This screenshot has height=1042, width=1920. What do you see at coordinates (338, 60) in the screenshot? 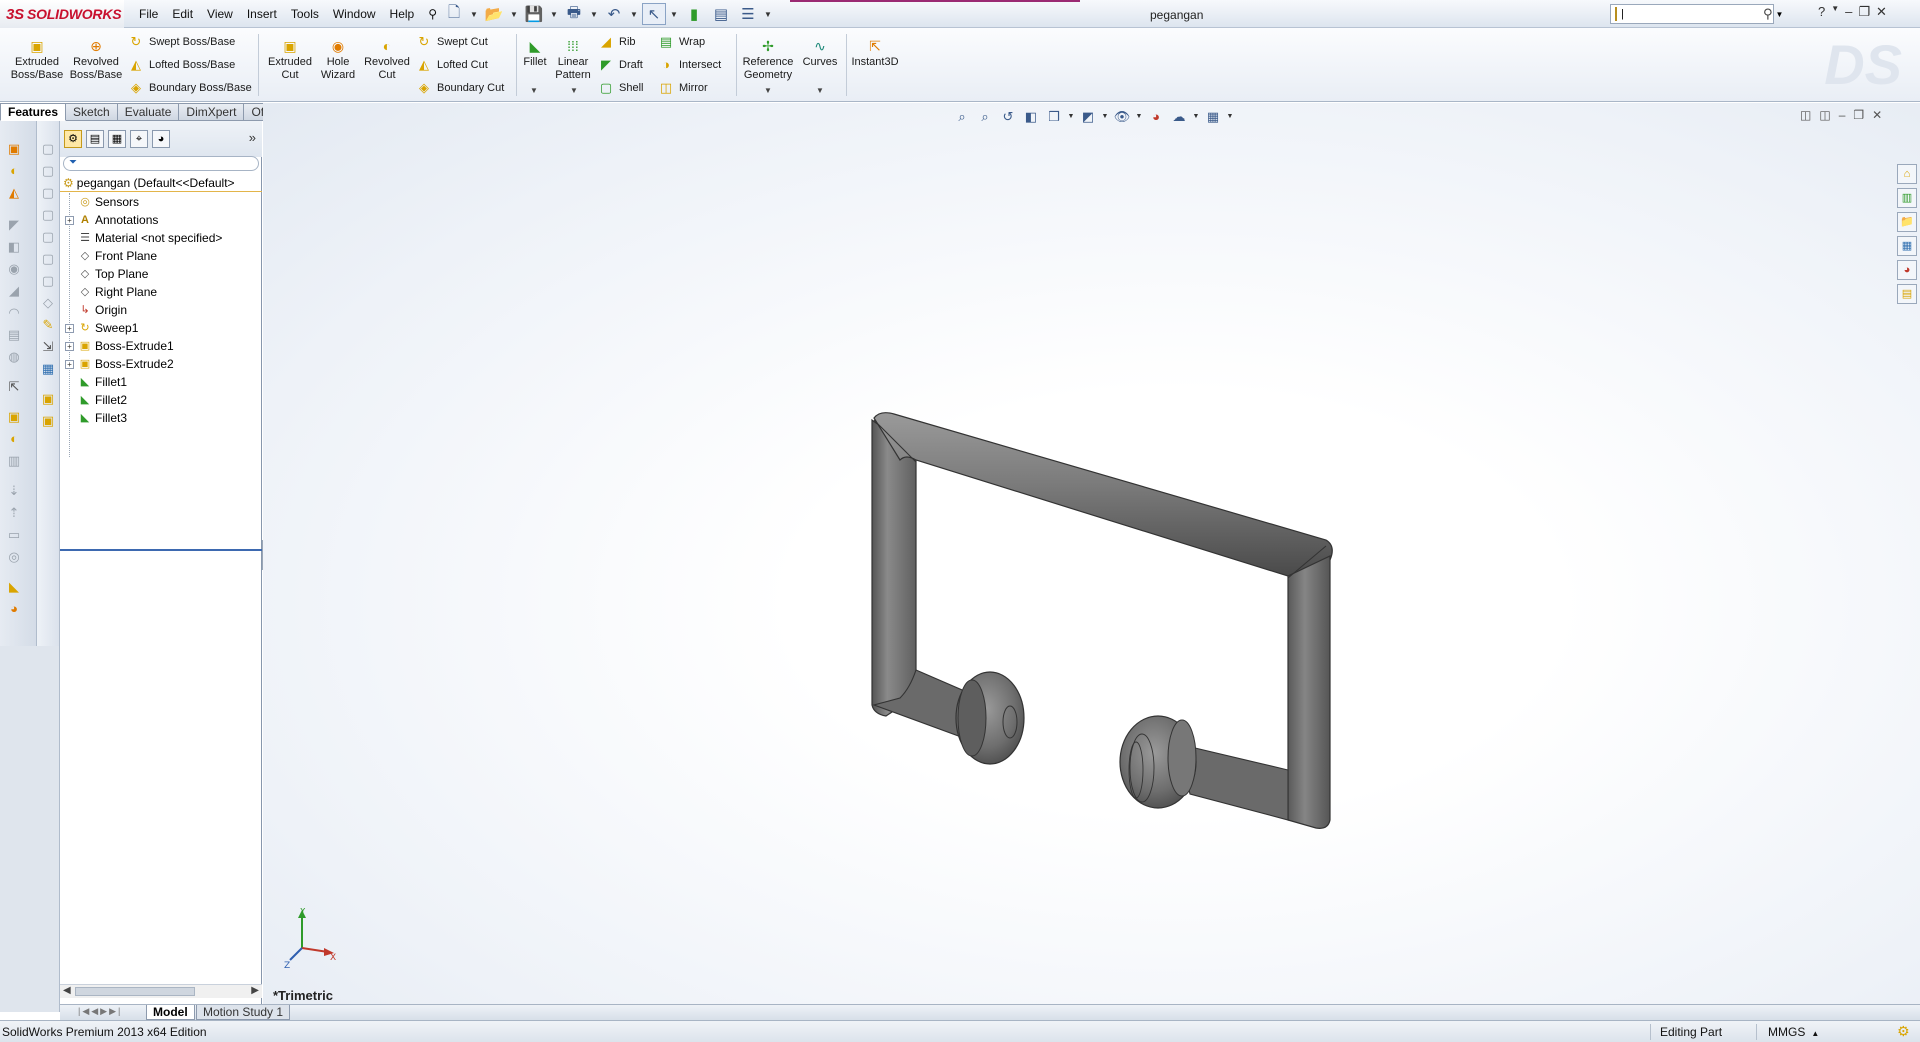
I see `hole-wizard-button: ◉ Hole Wizard` at bounding box center [338, 60].